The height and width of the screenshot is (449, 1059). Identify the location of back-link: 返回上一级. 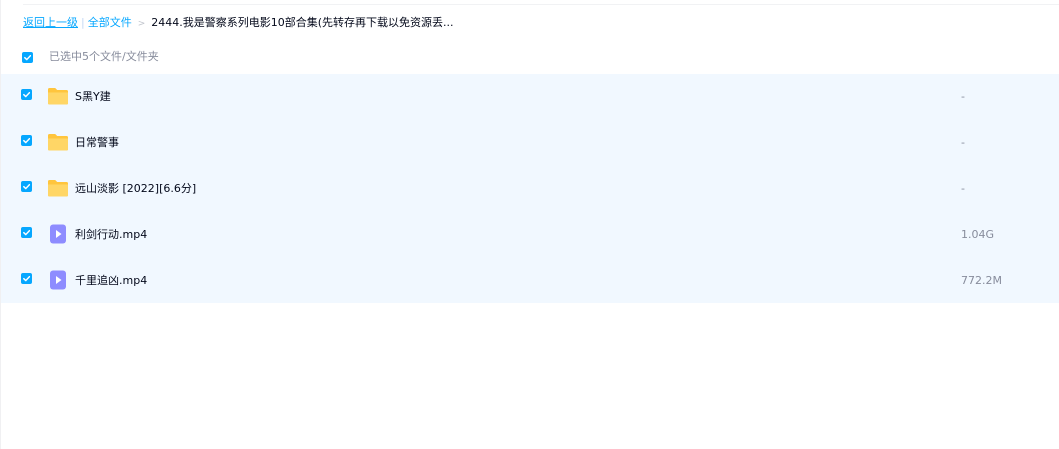
(50, 22).